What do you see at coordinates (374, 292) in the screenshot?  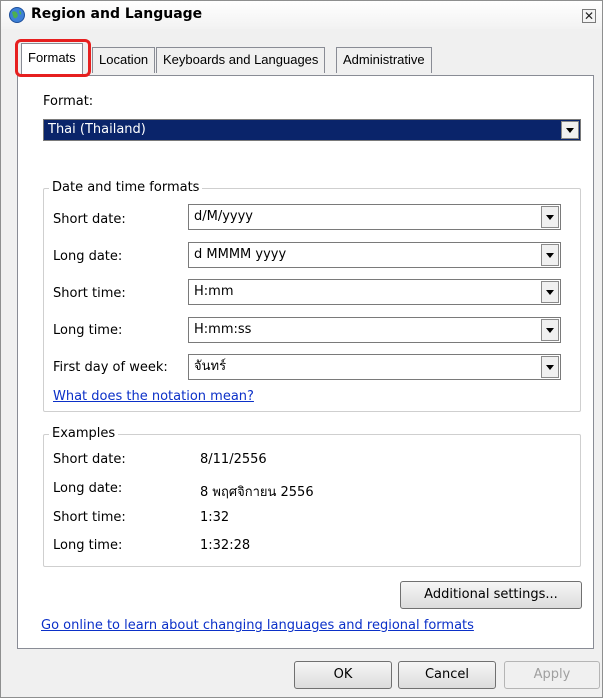 I see `short-time-dropdown: H:mm` at bounding box center [374, 292].